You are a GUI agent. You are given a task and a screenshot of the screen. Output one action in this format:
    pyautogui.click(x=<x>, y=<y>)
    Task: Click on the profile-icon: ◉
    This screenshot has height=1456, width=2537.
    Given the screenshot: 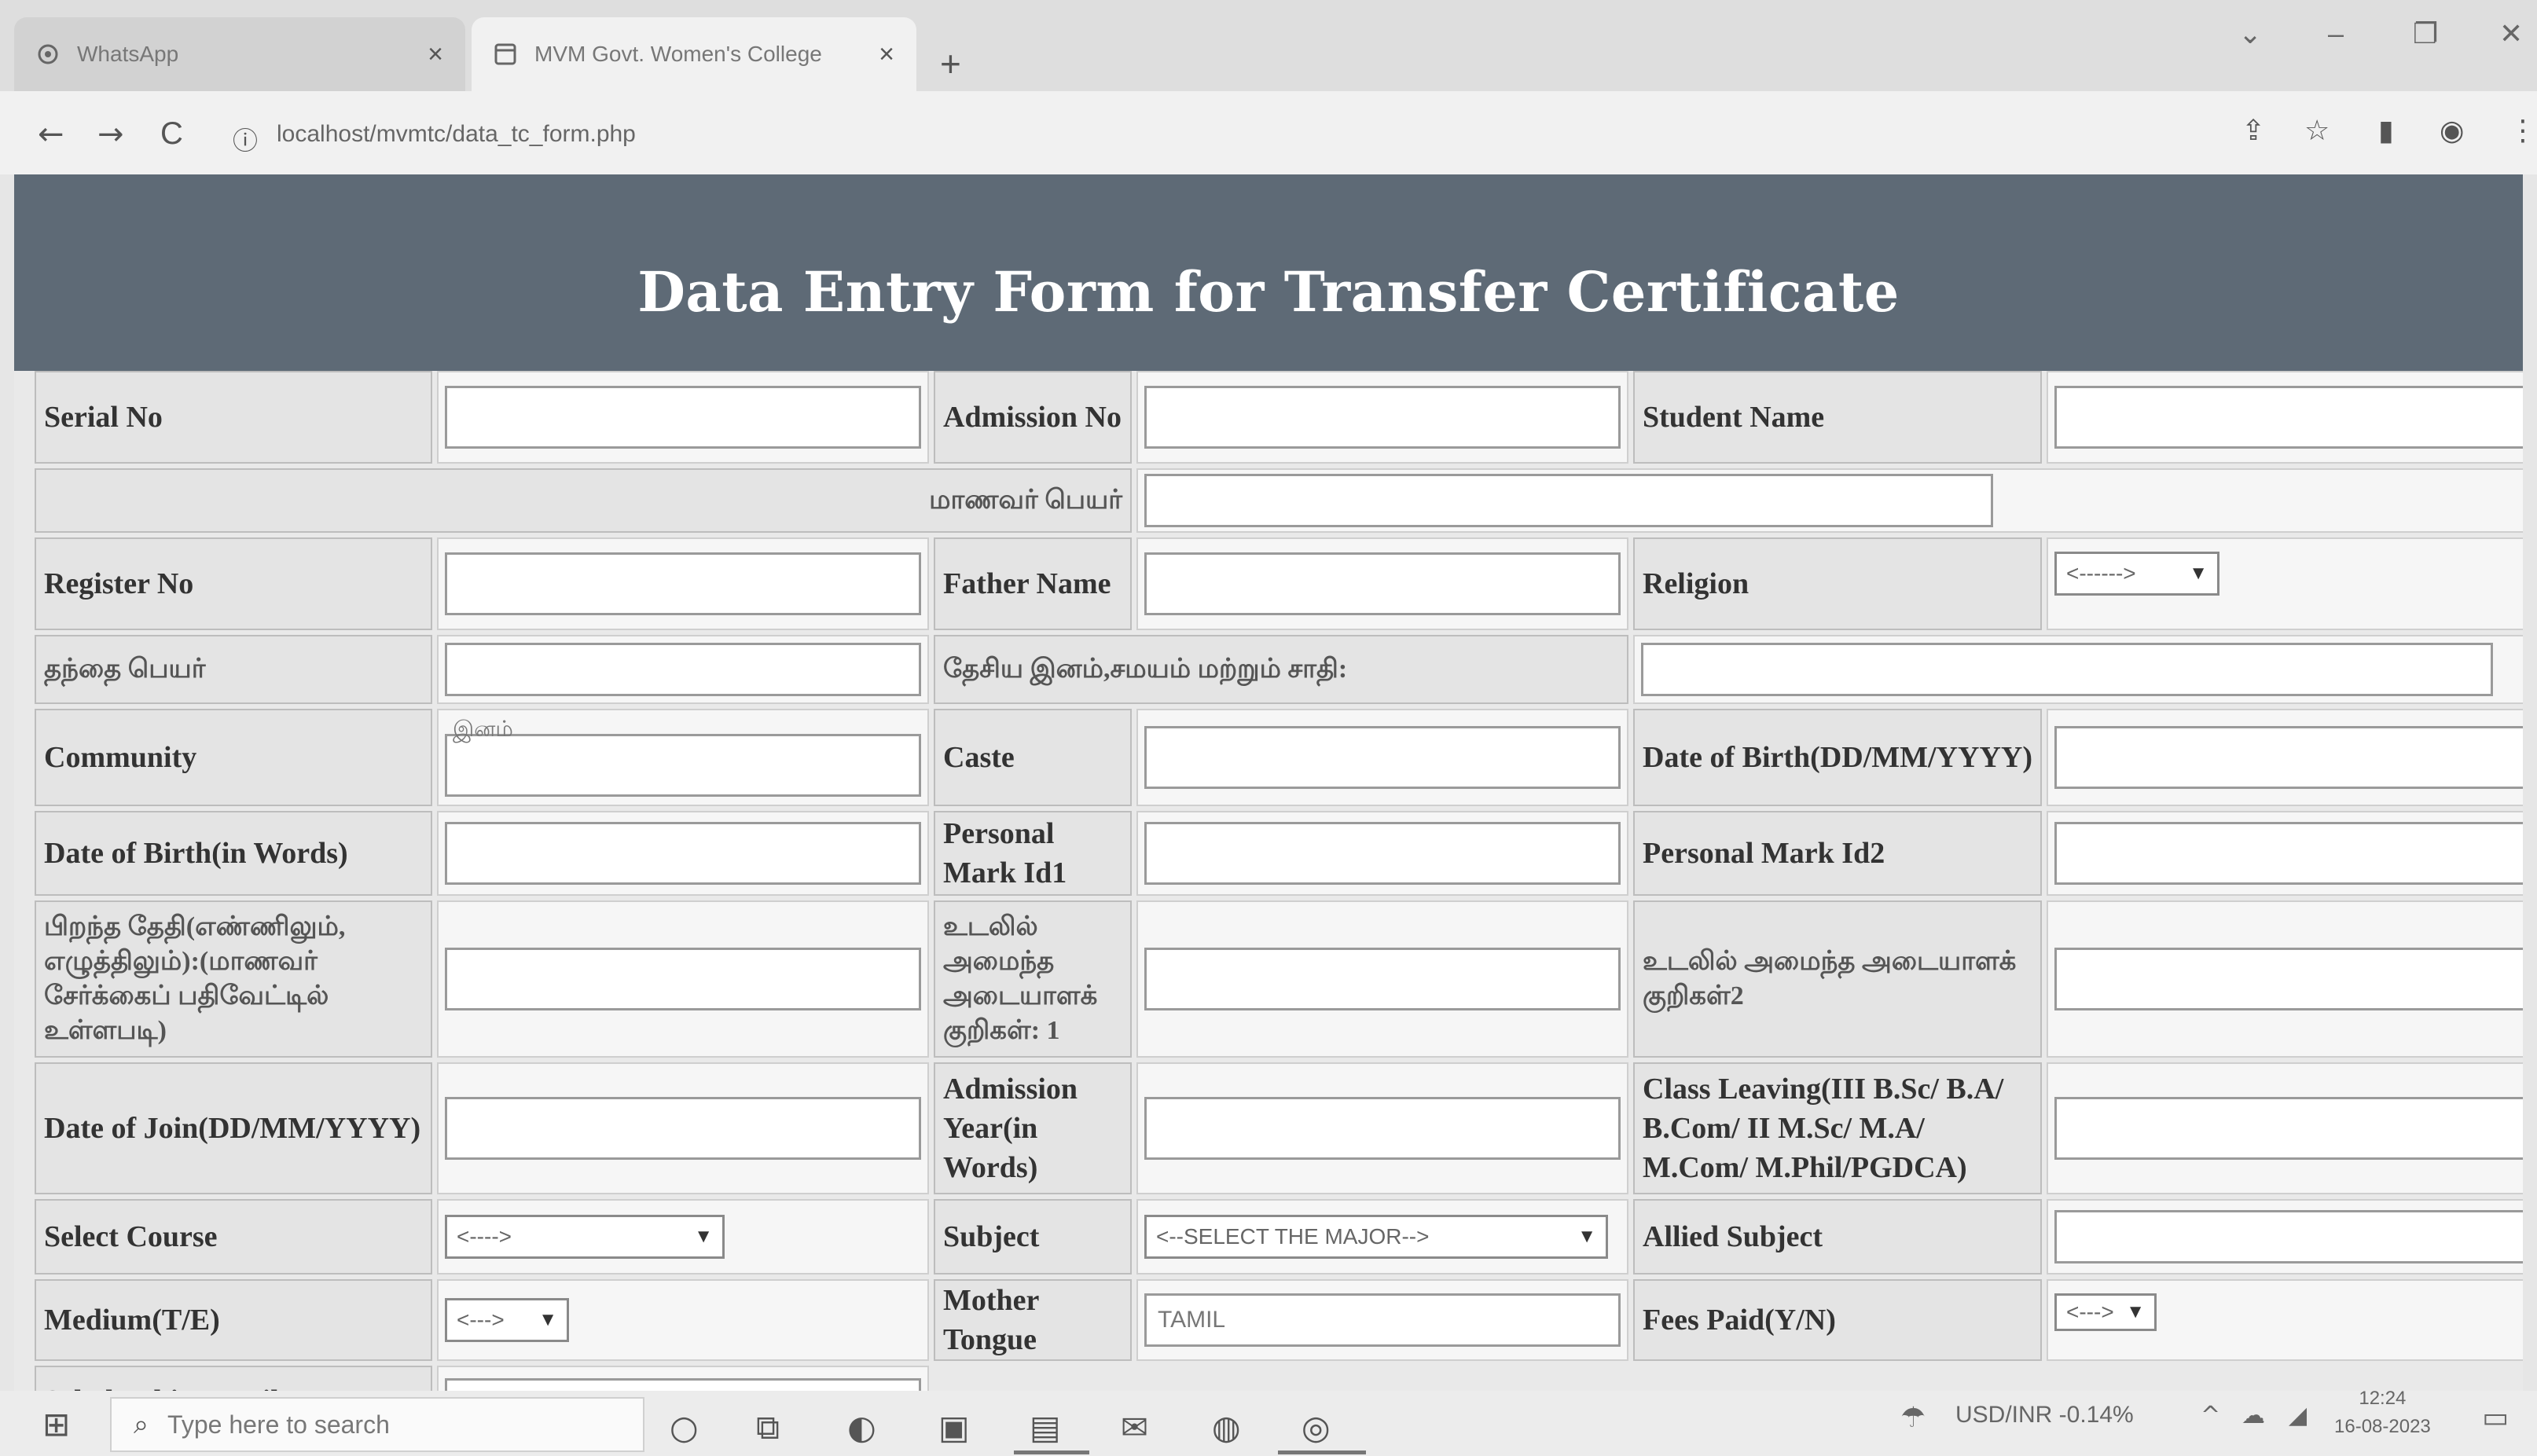 What is the action you would take?
    pyautogui.click(x=2452, y=131)
    